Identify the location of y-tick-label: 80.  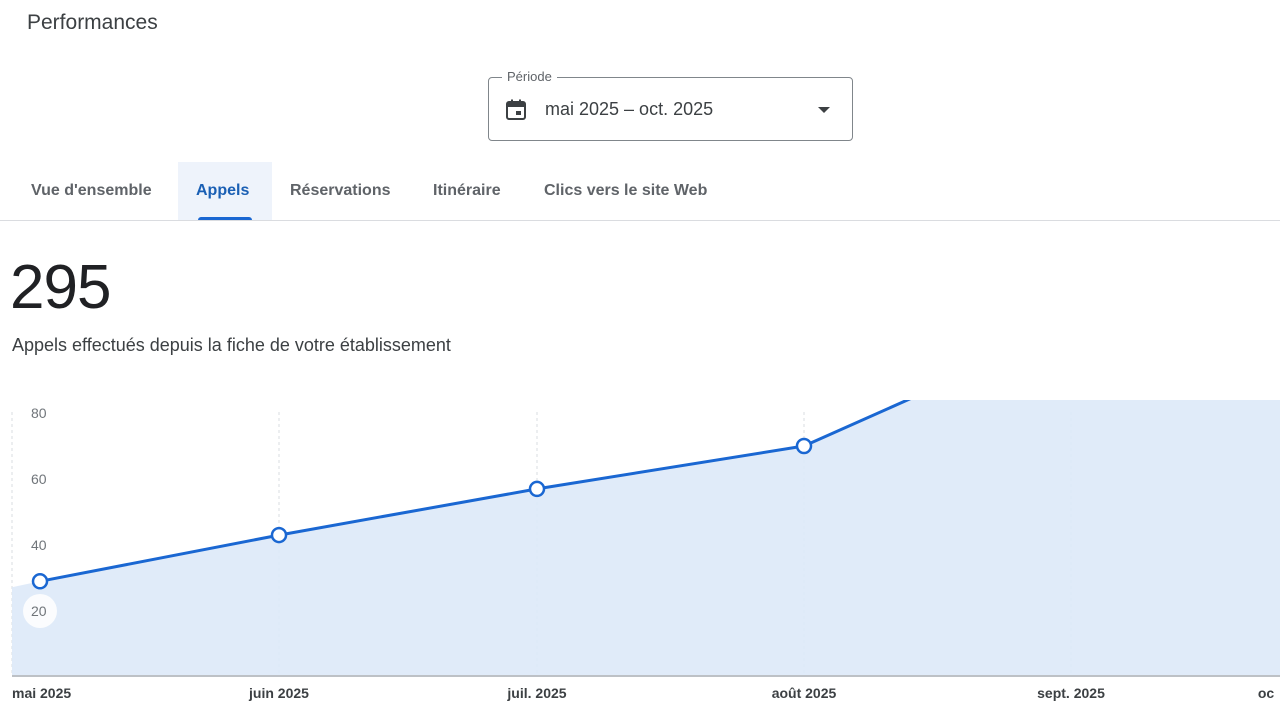
(39, 413).